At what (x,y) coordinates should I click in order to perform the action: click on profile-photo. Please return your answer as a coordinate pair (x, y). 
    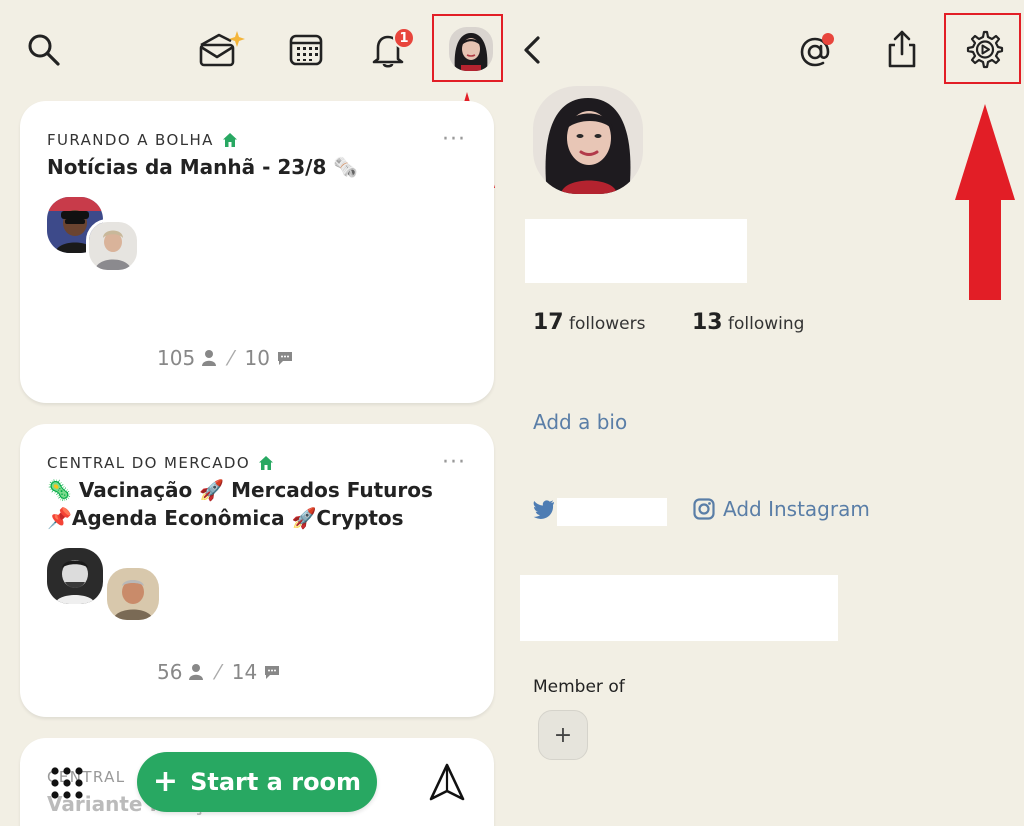
    Looking at the image, I should click on (588, 140).